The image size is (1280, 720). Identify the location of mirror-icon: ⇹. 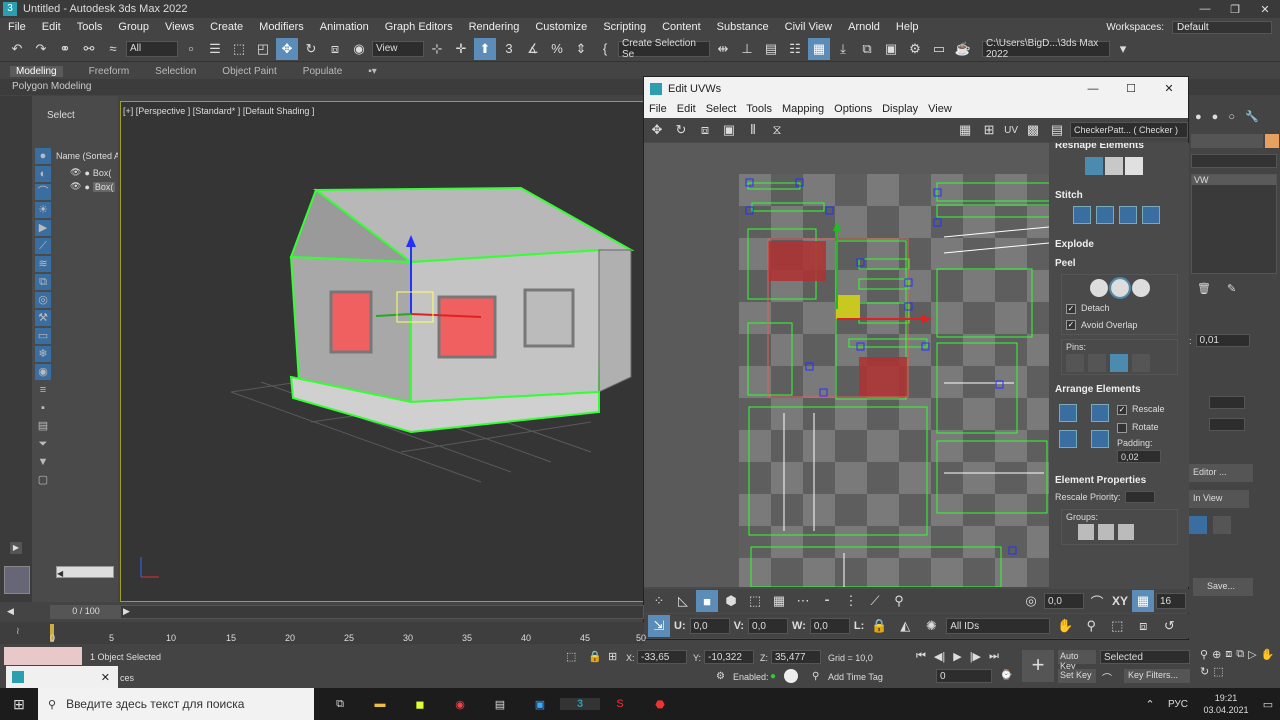
(723, 49).